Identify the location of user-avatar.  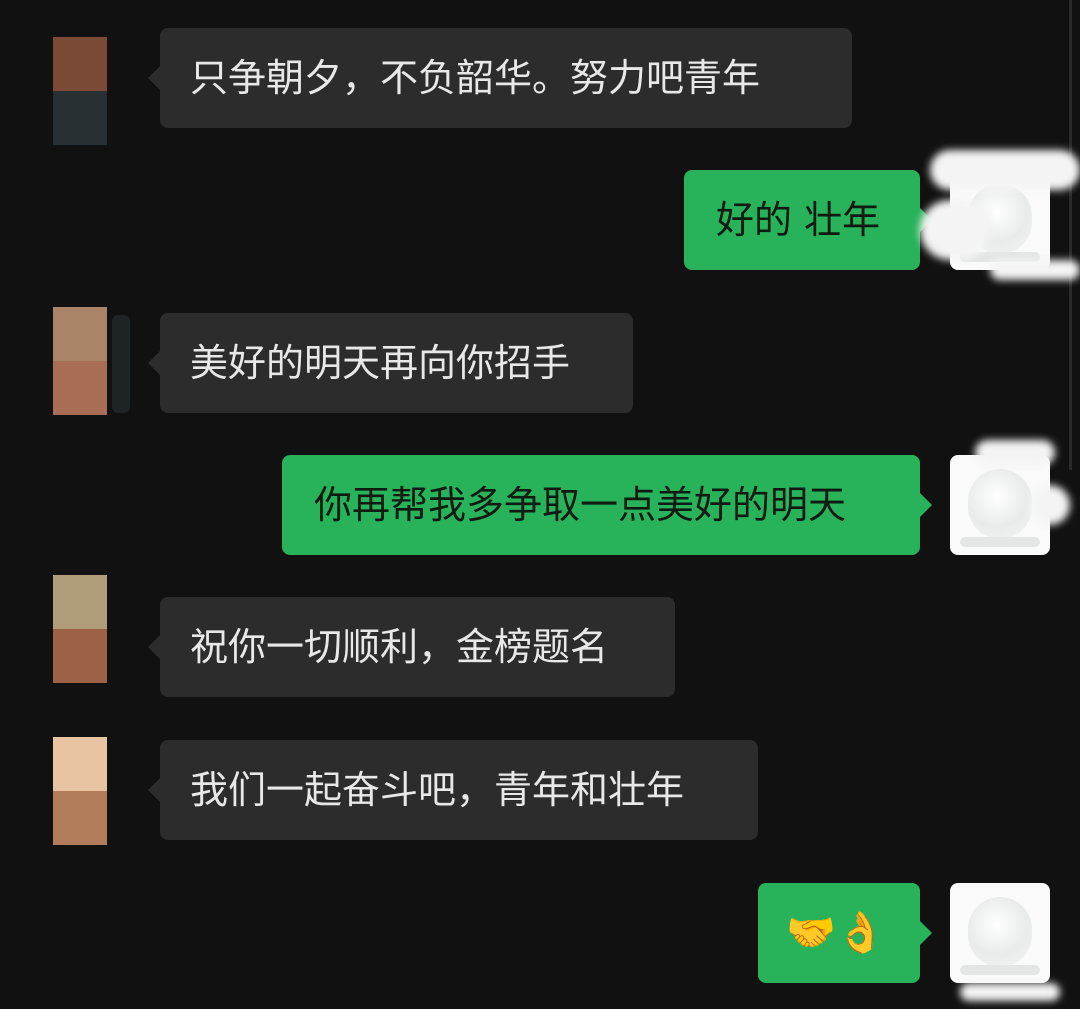
(1000, 933).